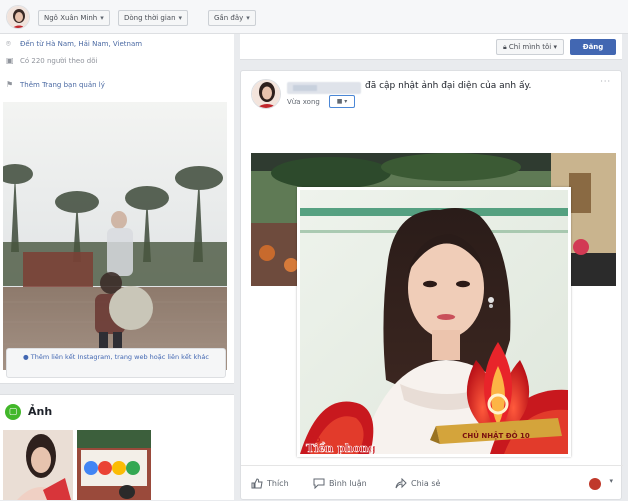 This screenshot has width=628, height=501. I want to click on name-label: Ngô Xuân Minh, so click(71, 18).